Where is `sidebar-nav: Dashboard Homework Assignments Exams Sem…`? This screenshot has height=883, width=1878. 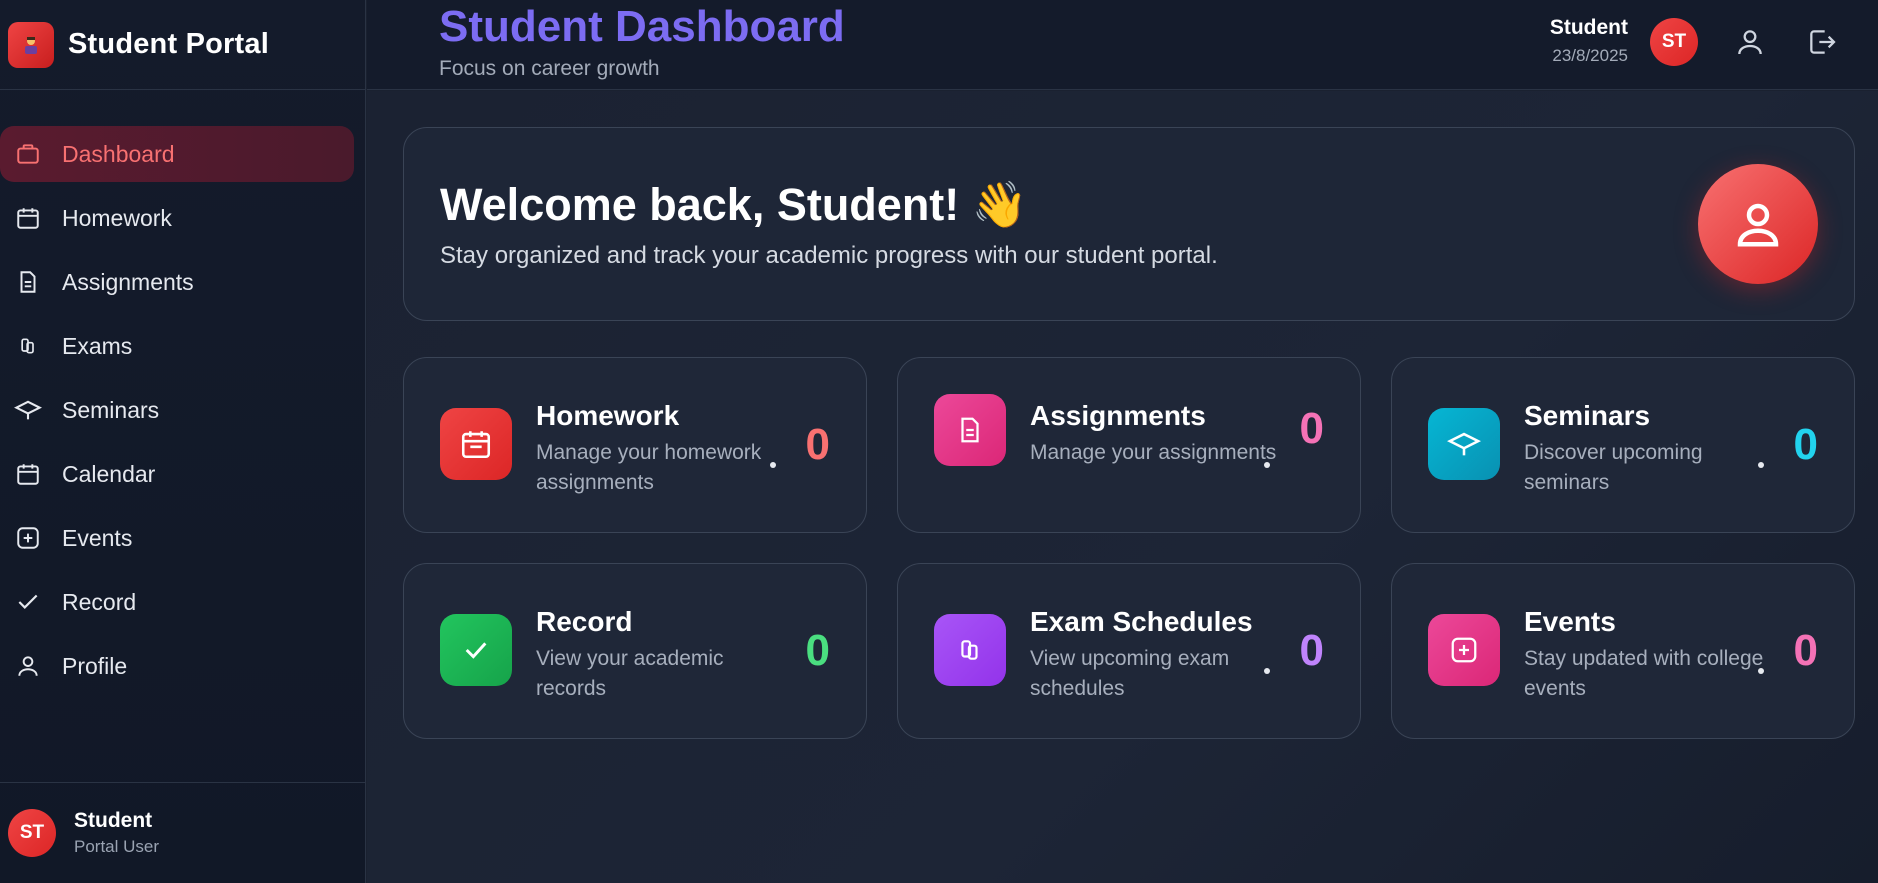 sidebar-nav: Dashboard Homework Assignments Exams Sem… is located at coordinates (182, 410).